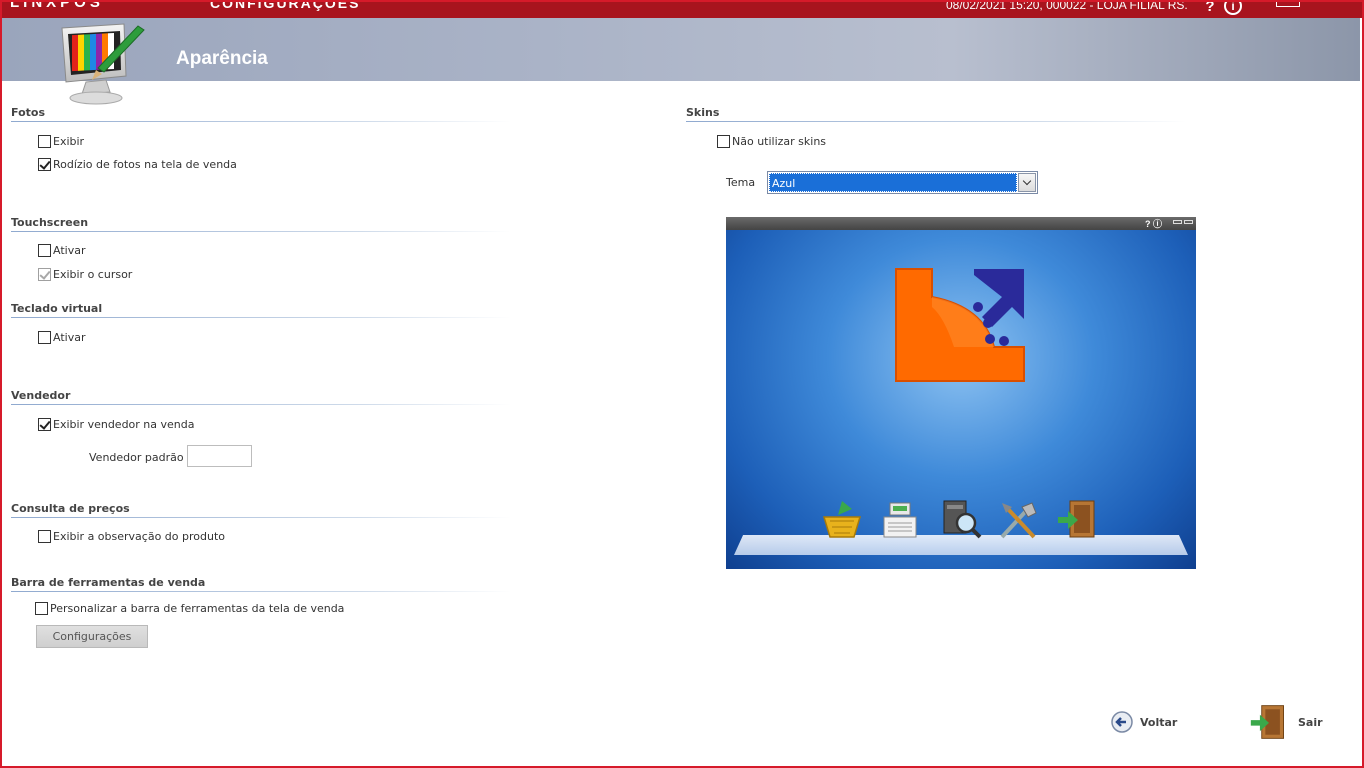  I want to click on tools-icon, so click(1018, 520).